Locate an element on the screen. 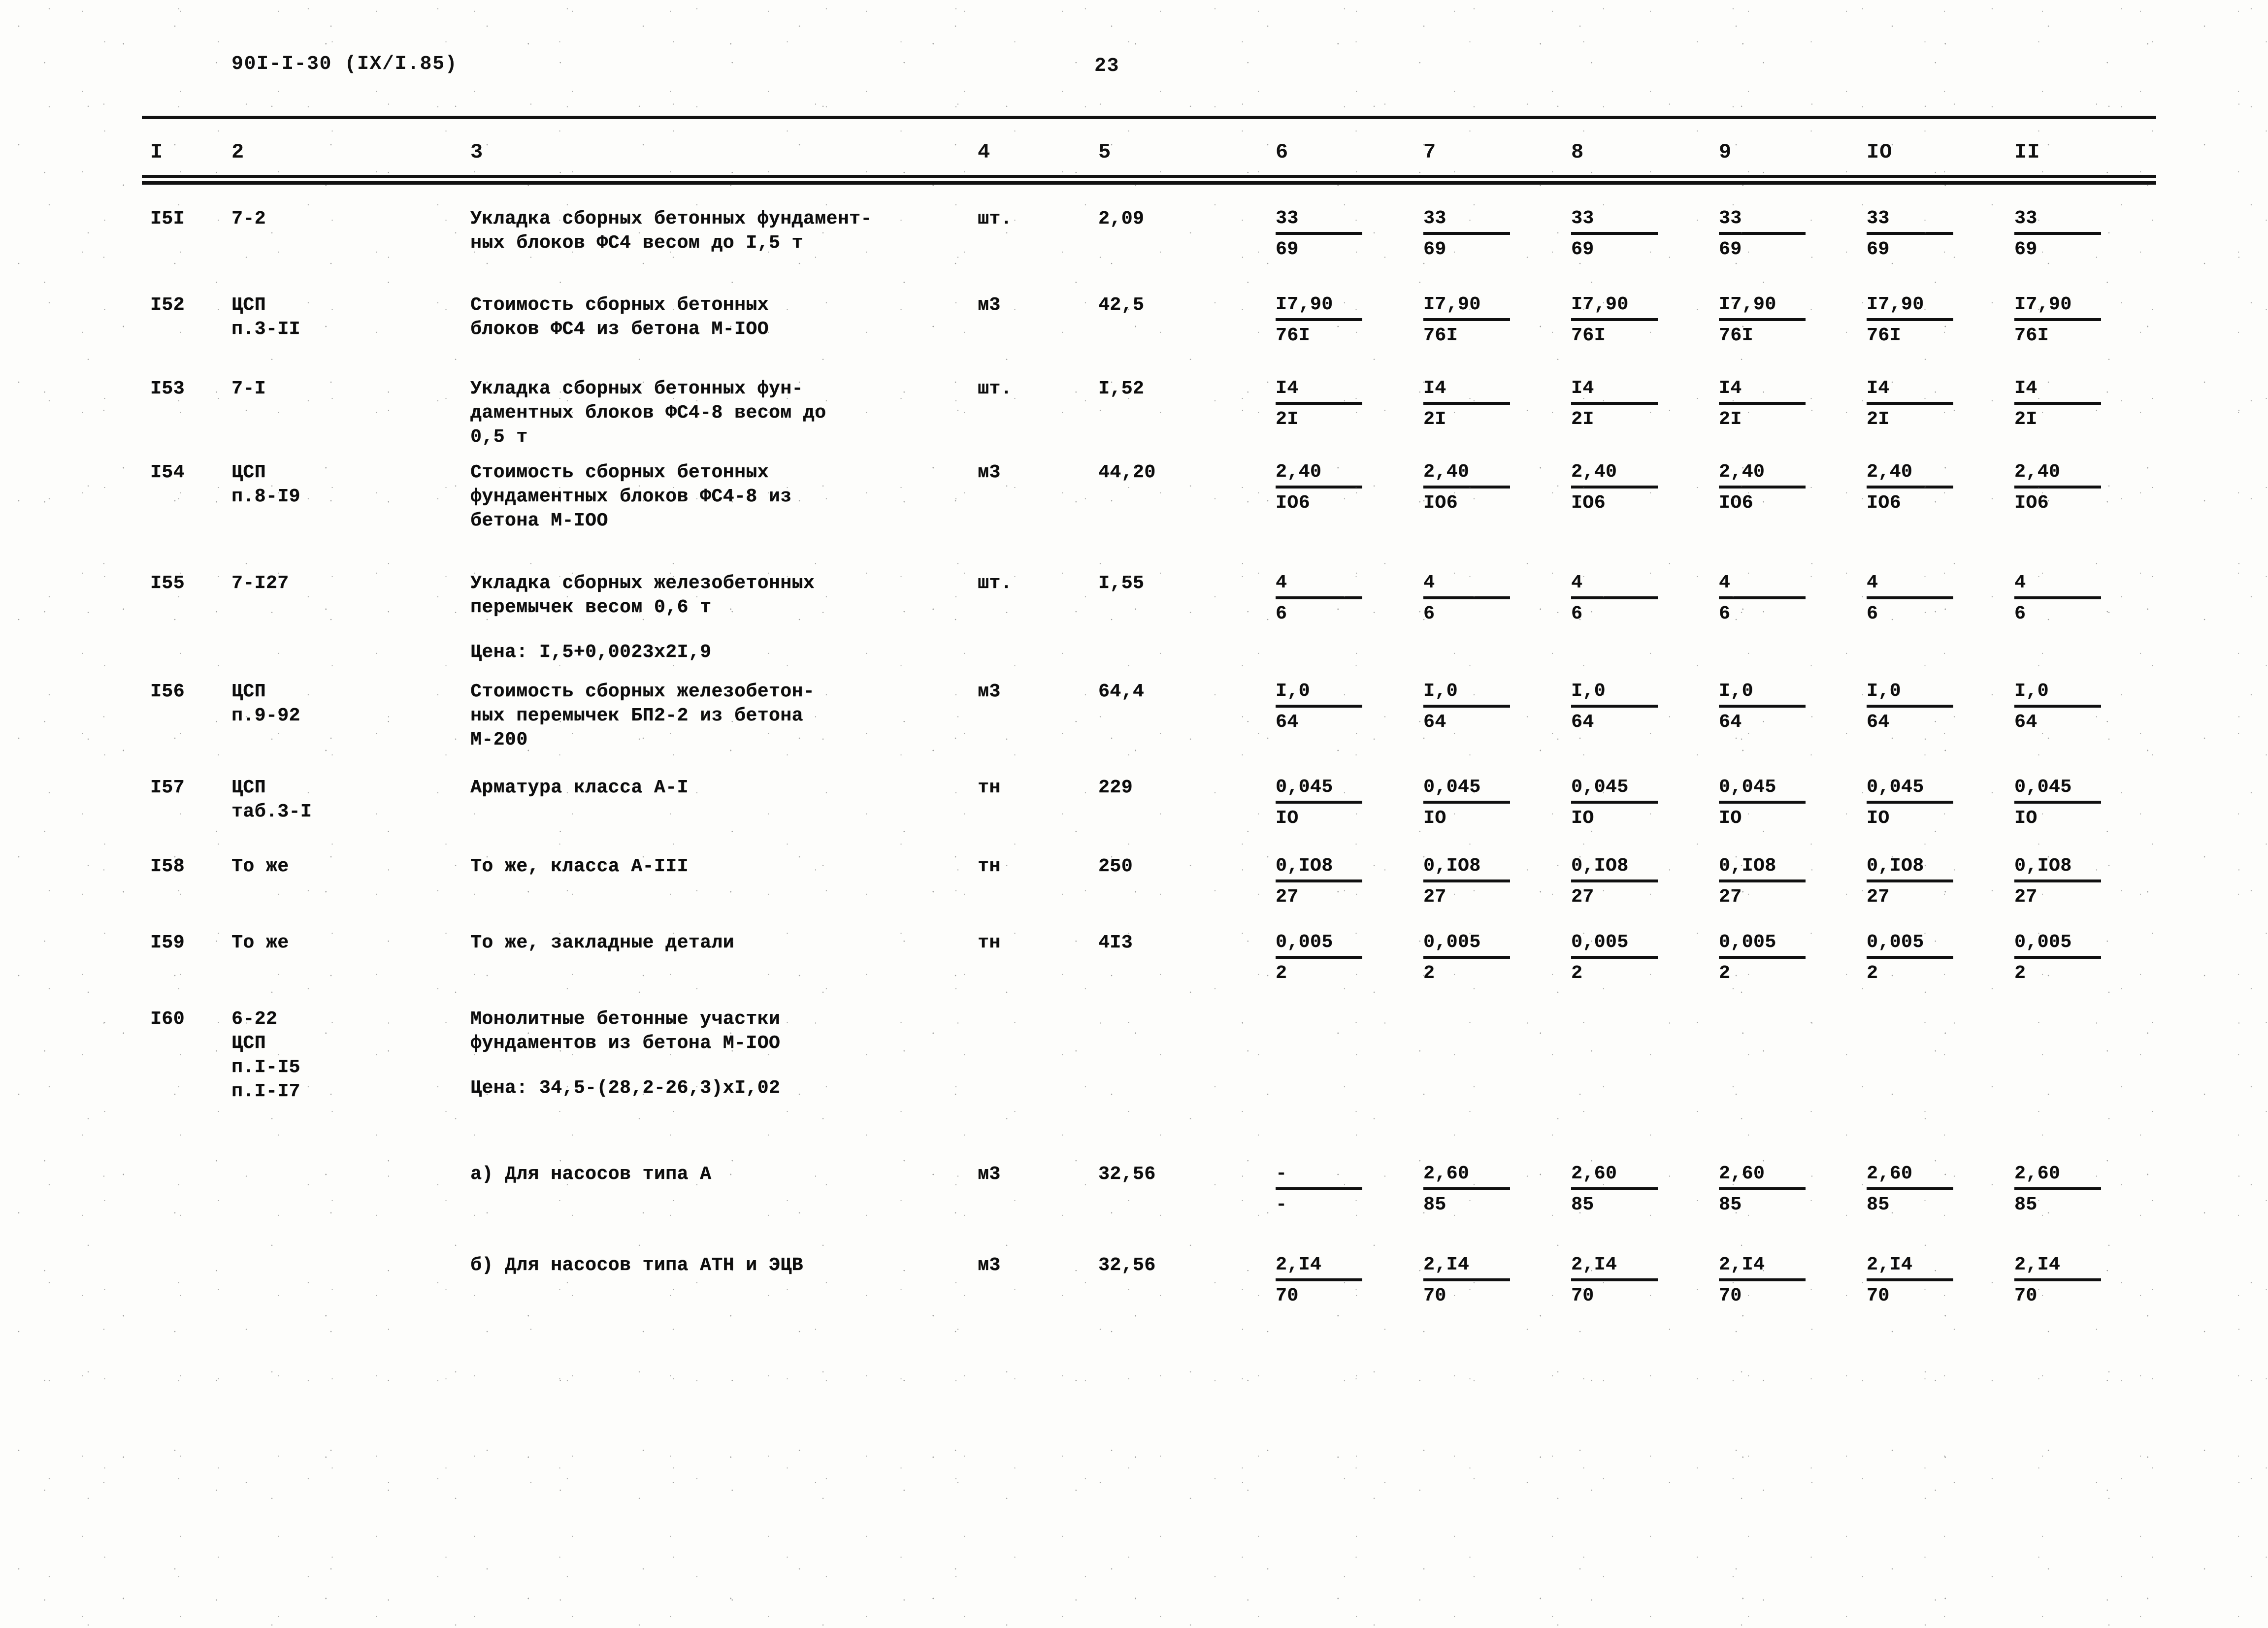 This screenshot has height=1628, width=2268. value-cell-col-8: 33 69 is located at coordinates (1635, 234).